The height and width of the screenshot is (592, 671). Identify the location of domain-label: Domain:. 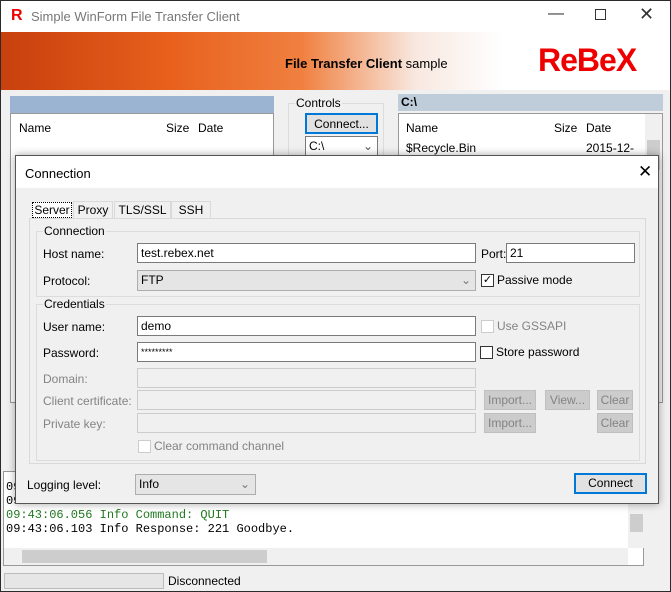
(65, 379).